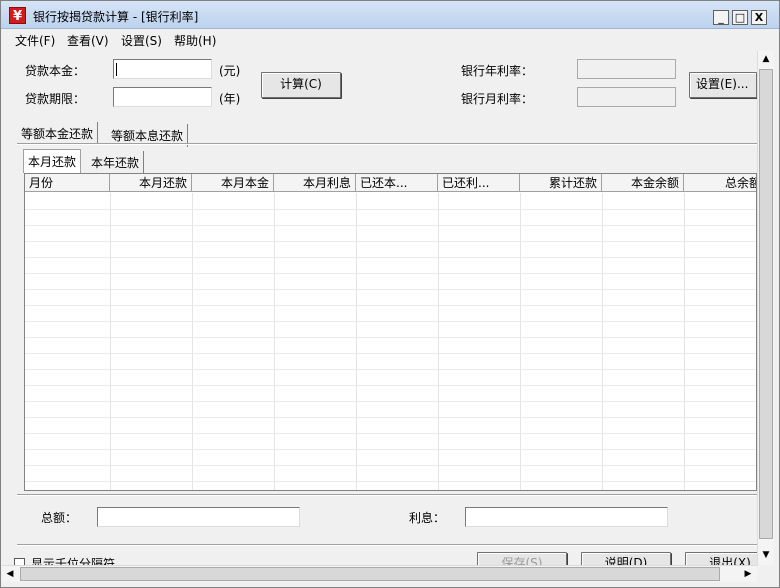  Describe the element at coordinates (17, 15) in the screenshot. I see `yuan-app-icon: ¥` at that location.